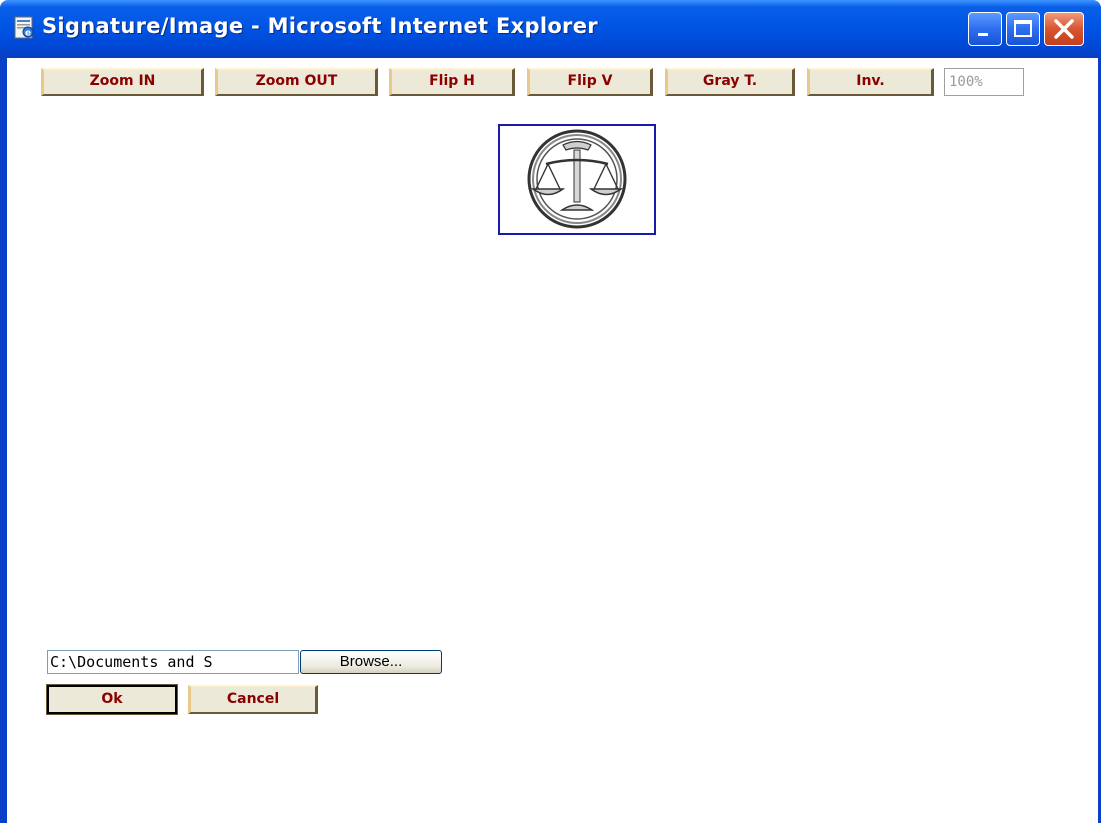 Image resolution: width=1101 pixels, height=823 pixels. I want to click on maximize-icon, so click(1023, 28).